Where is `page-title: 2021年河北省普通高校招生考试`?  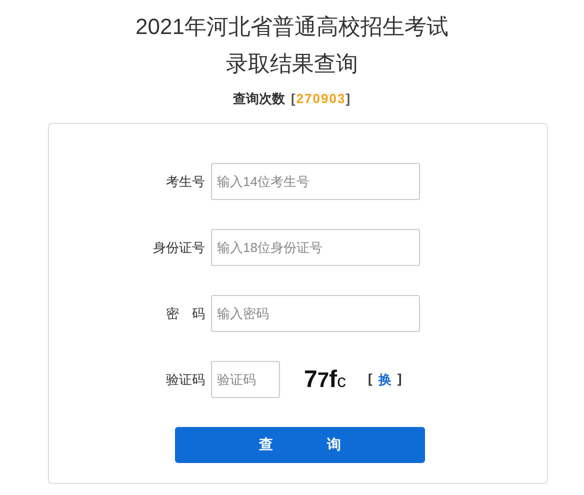
page-title: 2021年河北省普通高校招生考试 is located at coordinates (292, 27).